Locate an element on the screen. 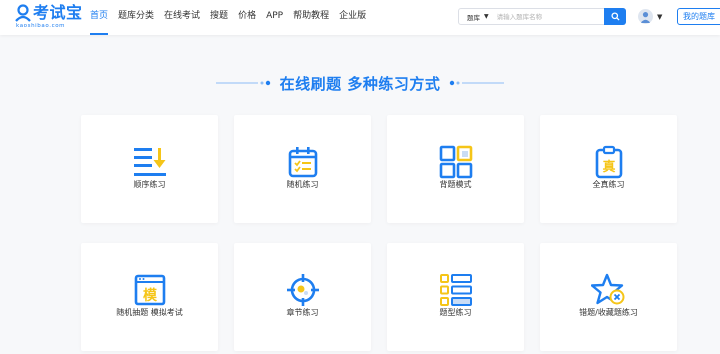 The height and width of the screenshot is (354, 720). practice-card-random: 随机练习 is located at coordinates (302, 169).